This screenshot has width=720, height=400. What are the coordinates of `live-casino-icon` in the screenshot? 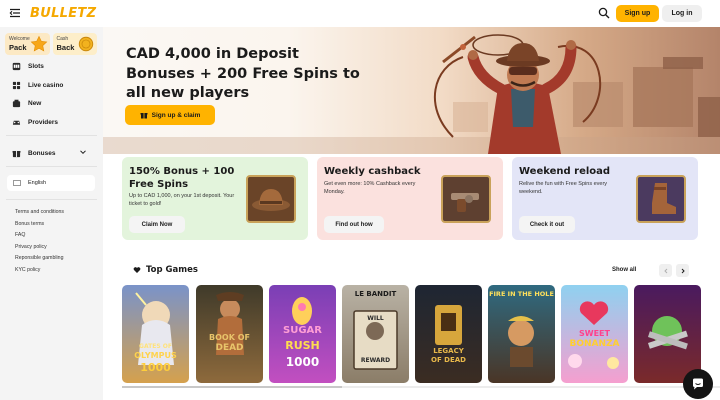 It's located at (16, 85).